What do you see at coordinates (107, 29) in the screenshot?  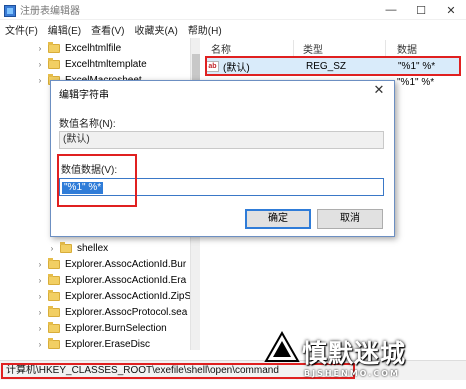 I see `menu-view: 查看(V)` at bounding box center [107, 29].